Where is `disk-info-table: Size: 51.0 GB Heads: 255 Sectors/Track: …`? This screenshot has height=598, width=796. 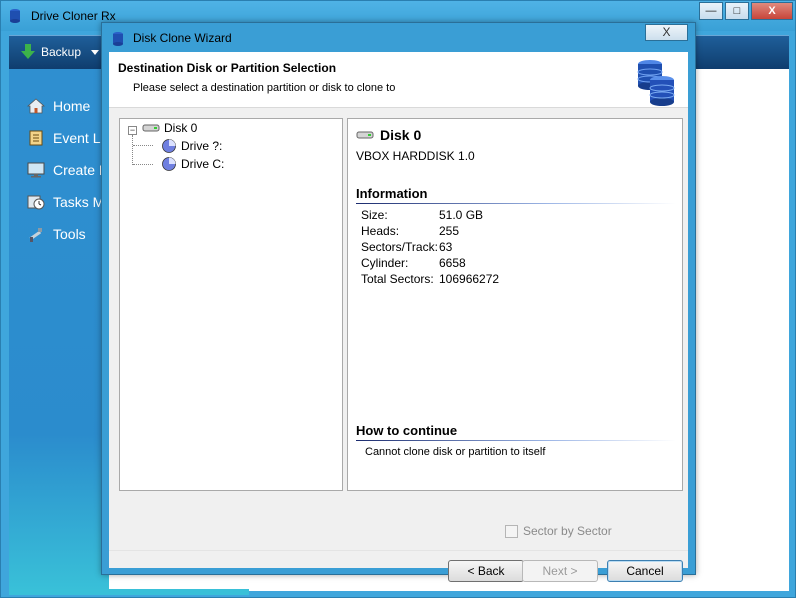
disk-info-table: Size: 51.0 GB Heads: 255 Sectors/Track: … is located at coordinates (430, 248).